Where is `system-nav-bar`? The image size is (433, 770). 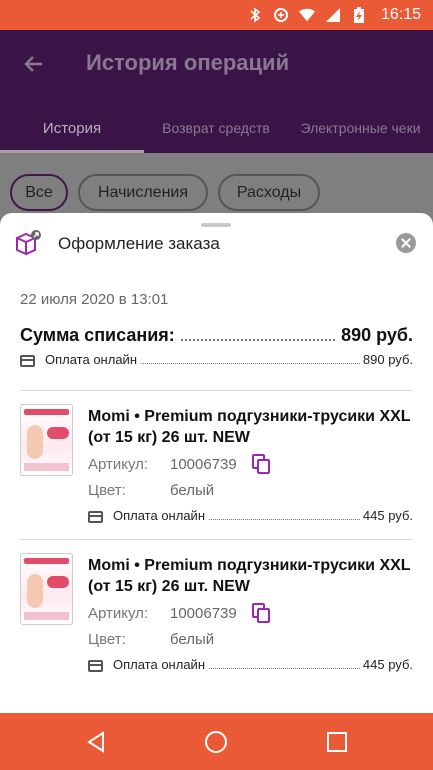 system-nav-bar is located at coordinates (216, 741).